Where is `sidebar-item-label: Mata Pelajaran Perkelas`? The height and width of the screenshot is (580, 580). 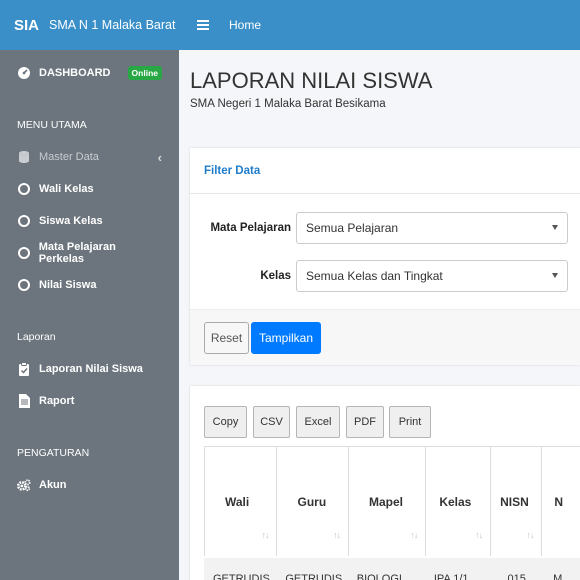
sidebar-item-label: Mata Pelajaran Perkelas is located at coordinates (77, 253).